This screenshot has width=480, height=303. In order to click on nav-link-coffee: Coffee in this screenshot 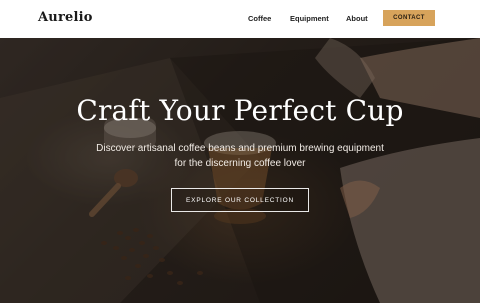, I will do `click(259, 18)`.